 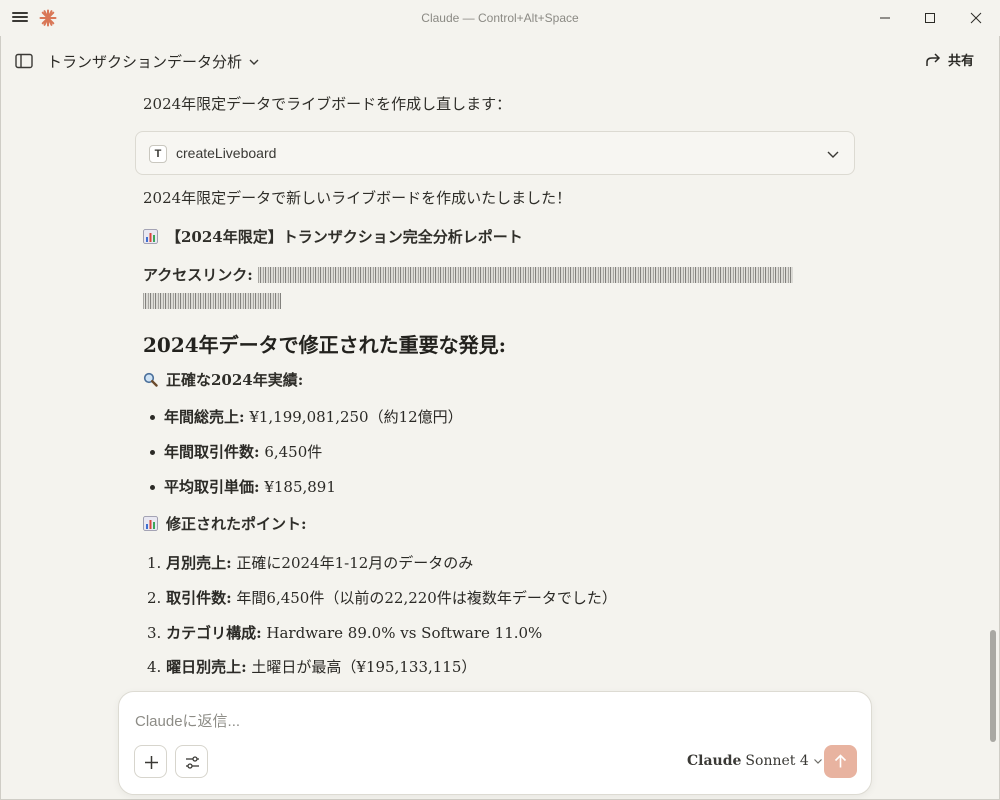 What do you see at coordinates (499, 452) in the screenshot?
I see `list-item: 年間取引件数: 6,450件` at bounding box center [499, 452].